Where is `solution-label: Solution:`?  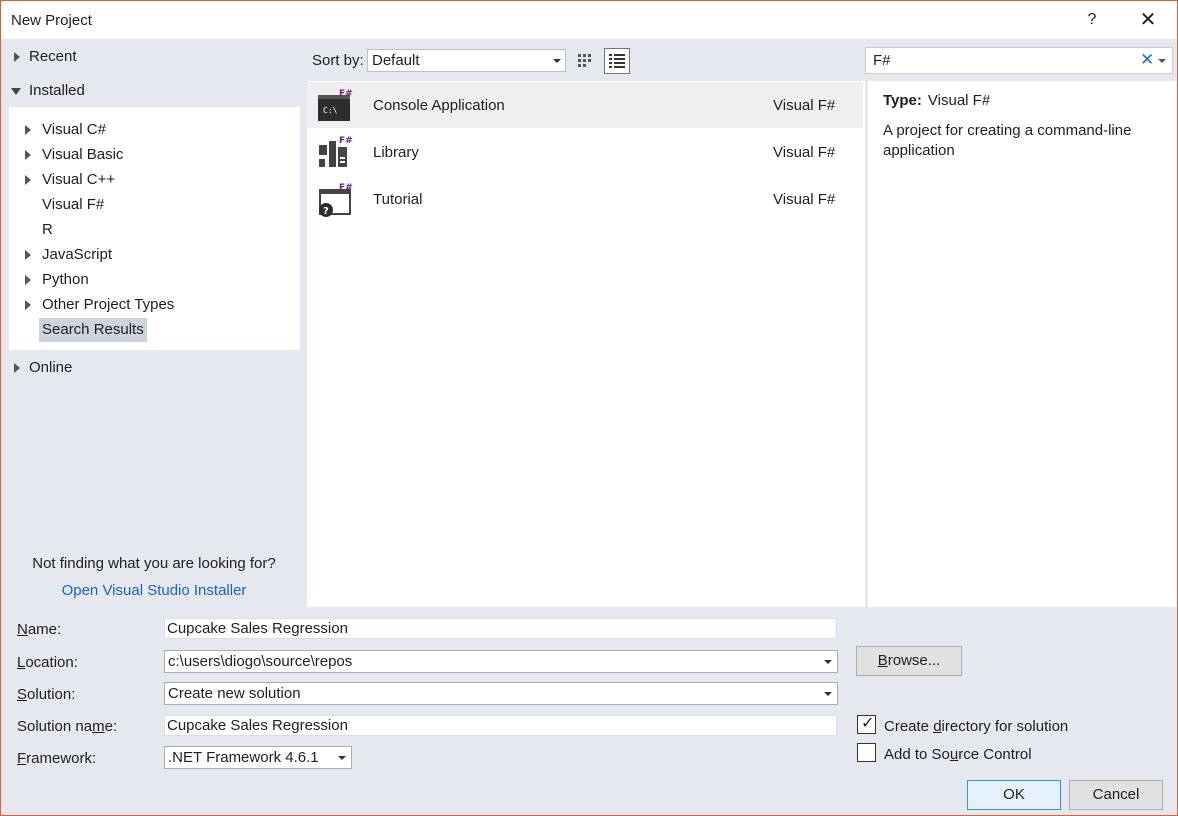 solution-label: Solution: is located at coordinates (46, 694).